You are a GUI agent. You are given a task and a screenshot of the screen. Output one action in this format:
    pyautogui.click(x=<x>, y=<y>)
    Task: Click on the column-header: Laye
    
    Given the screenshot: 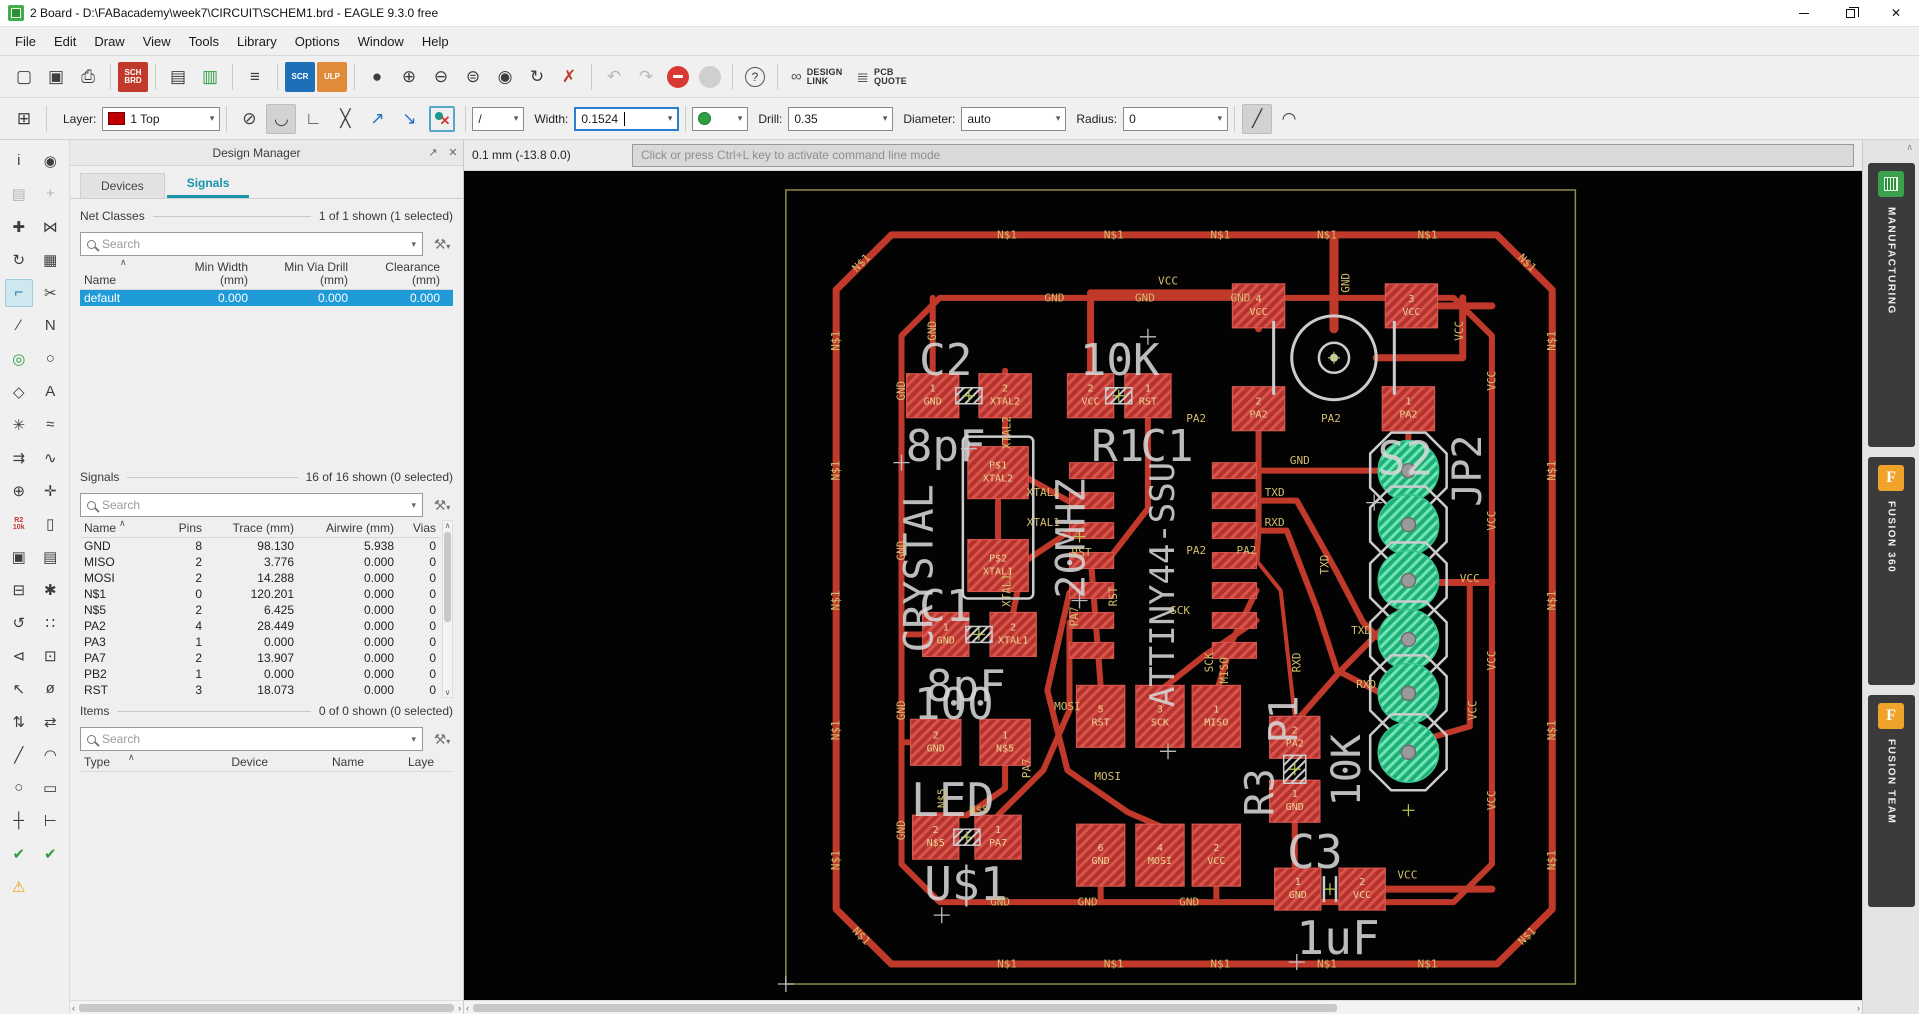 What is the action you would take?
    pyautogui.click(x=403, y=762)
    